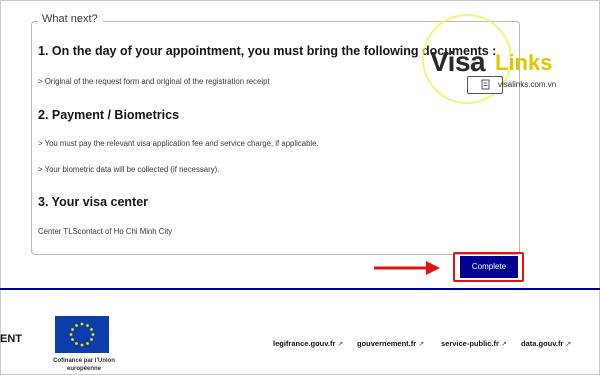 This screenshot has width=600, height=375. What do you see at coordinates (93, 202) in the screenshot?
I see `heading-visa-center: 3. Your visa center` at bounding box center [93, 202].